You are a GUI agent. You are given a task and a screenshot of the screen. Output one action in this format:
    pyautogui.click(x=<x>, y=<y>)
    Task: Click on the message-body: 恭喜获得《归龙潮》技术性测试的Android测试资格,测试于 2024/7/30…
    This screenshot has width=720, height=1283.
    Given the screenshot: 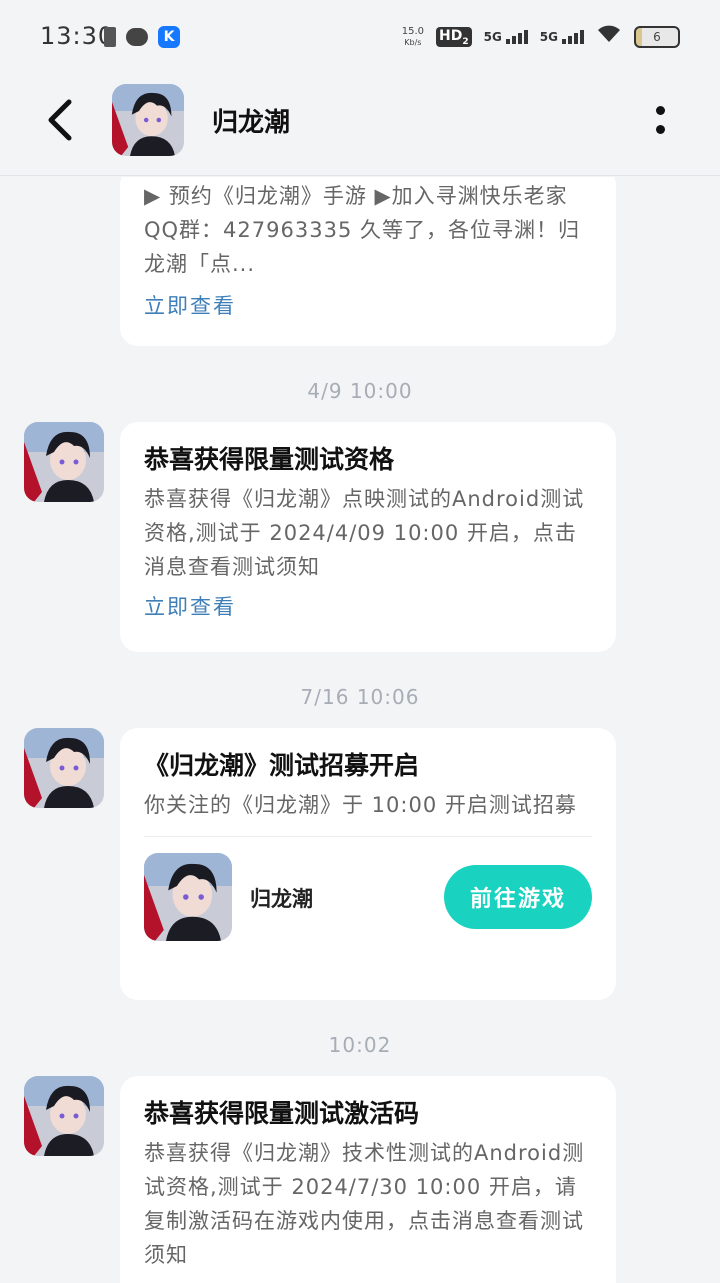 What is the action you would take?
    pyautogui.click(x=364, y=1204)
    